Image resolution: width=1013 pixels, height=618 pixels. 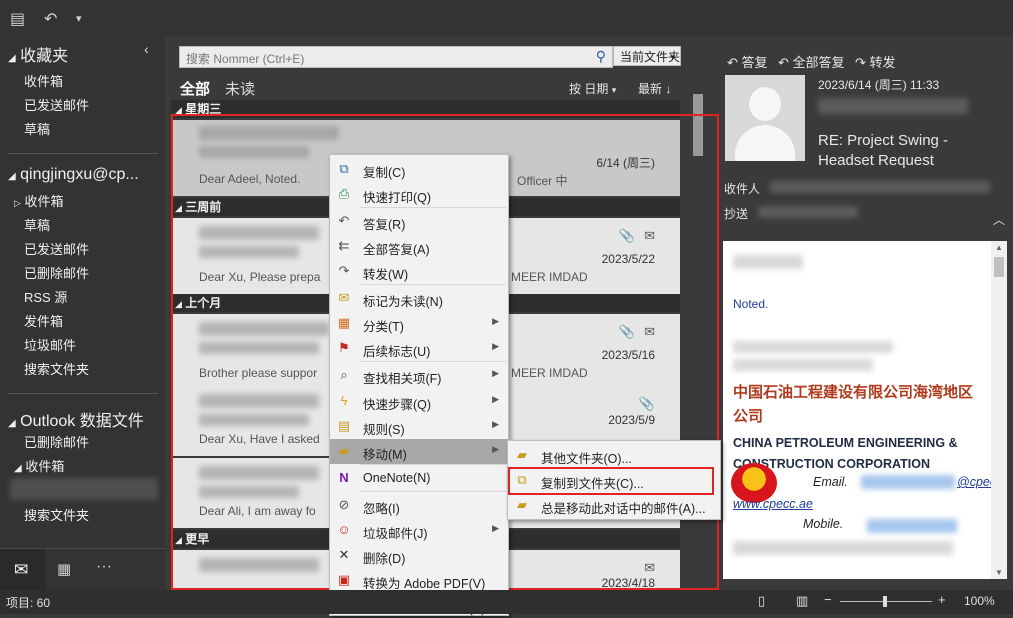 What do you see at coordinates (668, 89) in the screenshot?
I see `arrow-down-icon: ↓` at bounding box center [668, 89].